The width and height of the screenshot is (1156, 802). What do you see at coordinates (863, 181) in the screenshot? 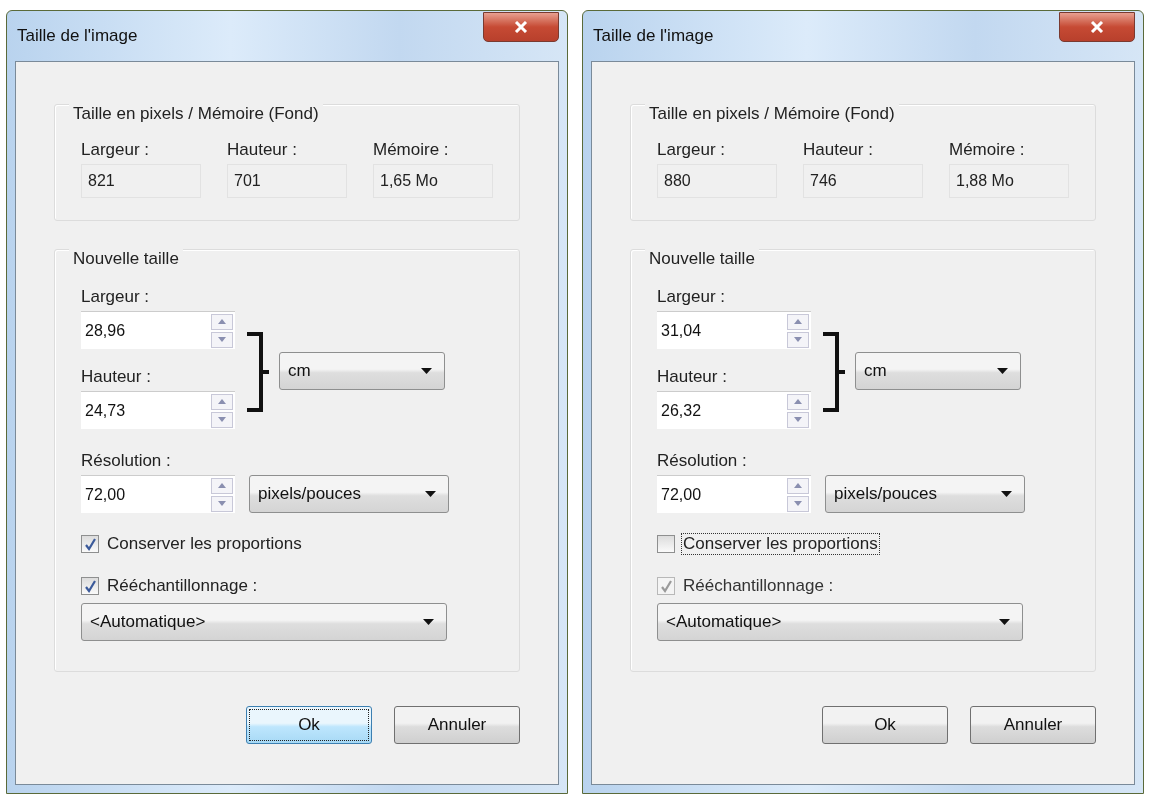
I see `readonly-field: 746` at bounding box center [863, 181].